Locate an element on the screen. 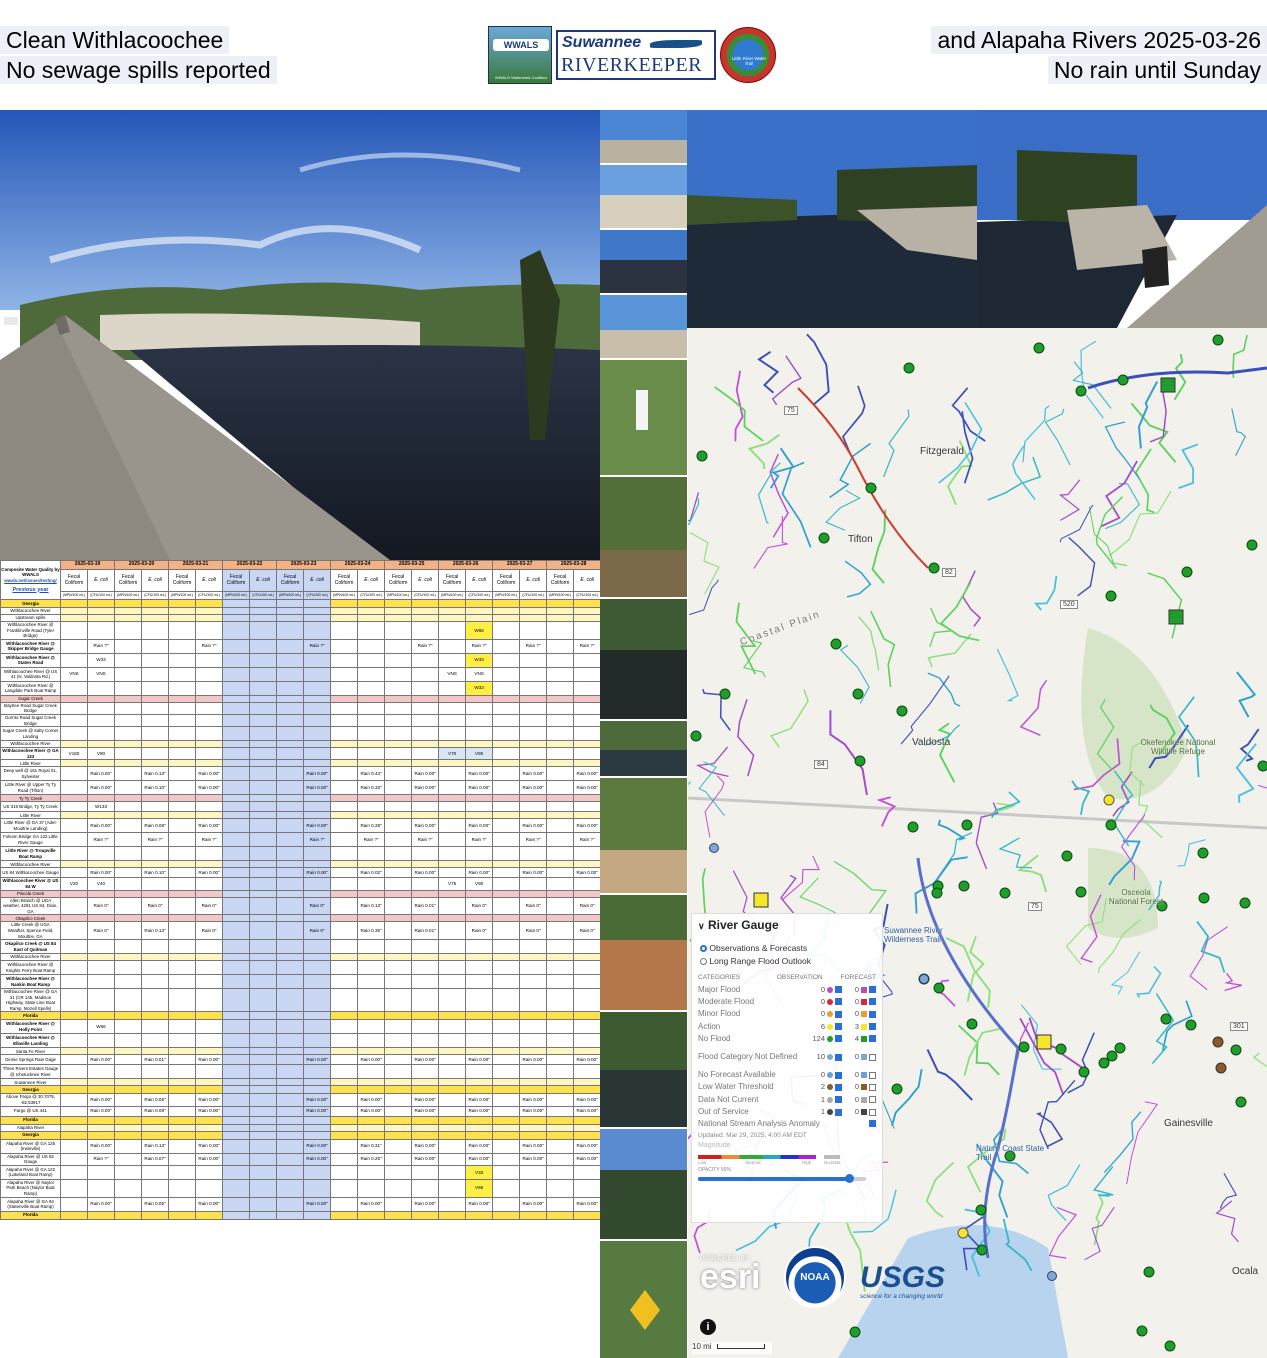 The width and height of the screenshot is (1267, 1358). opacity-slider-handle is located at coordinates (850, 1178).